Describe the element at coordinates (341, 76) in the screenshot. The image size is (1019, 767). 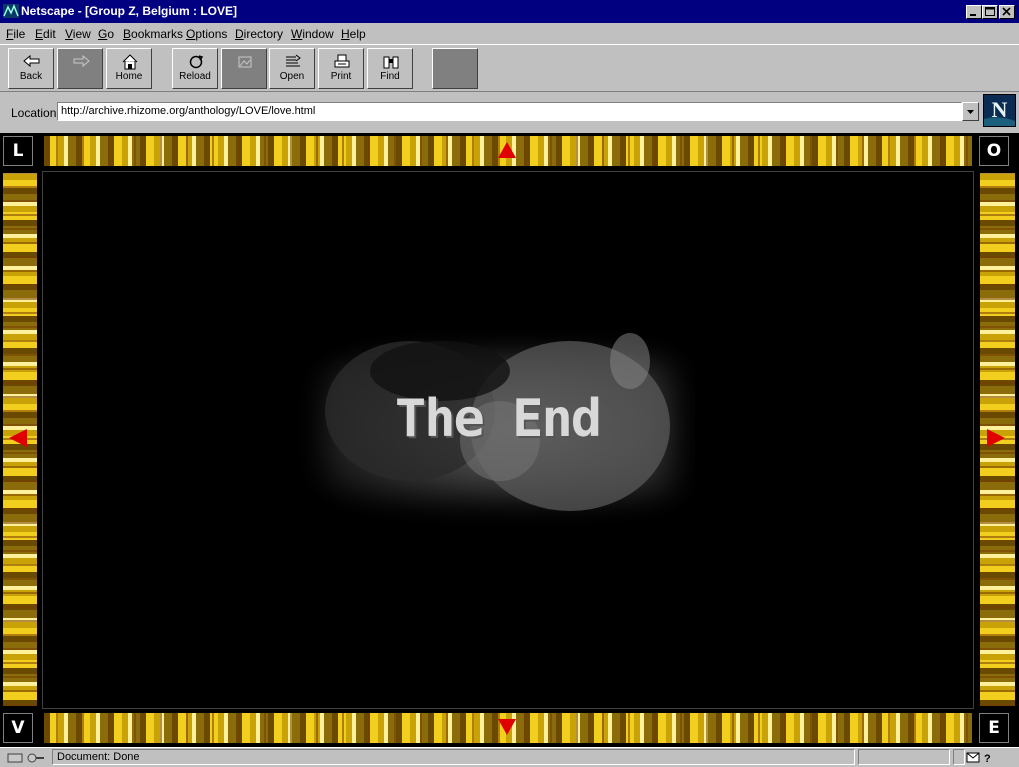
I see `print-label: Print` at that location.